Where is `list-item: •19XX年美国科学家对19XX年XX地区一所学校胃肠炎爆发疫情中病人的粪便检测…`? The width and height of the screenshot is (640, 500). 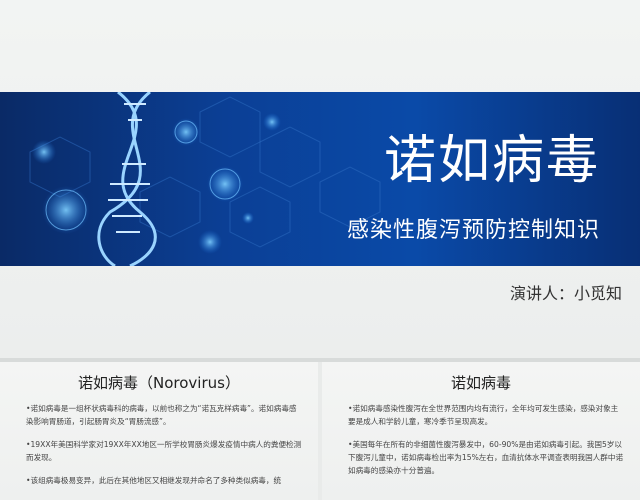
list-item: •19XX年美国科学家对19XX年XX地区一所学校胃肠炎爆发疫情中病人的粪便检测… is located at coordinates (164, 451).